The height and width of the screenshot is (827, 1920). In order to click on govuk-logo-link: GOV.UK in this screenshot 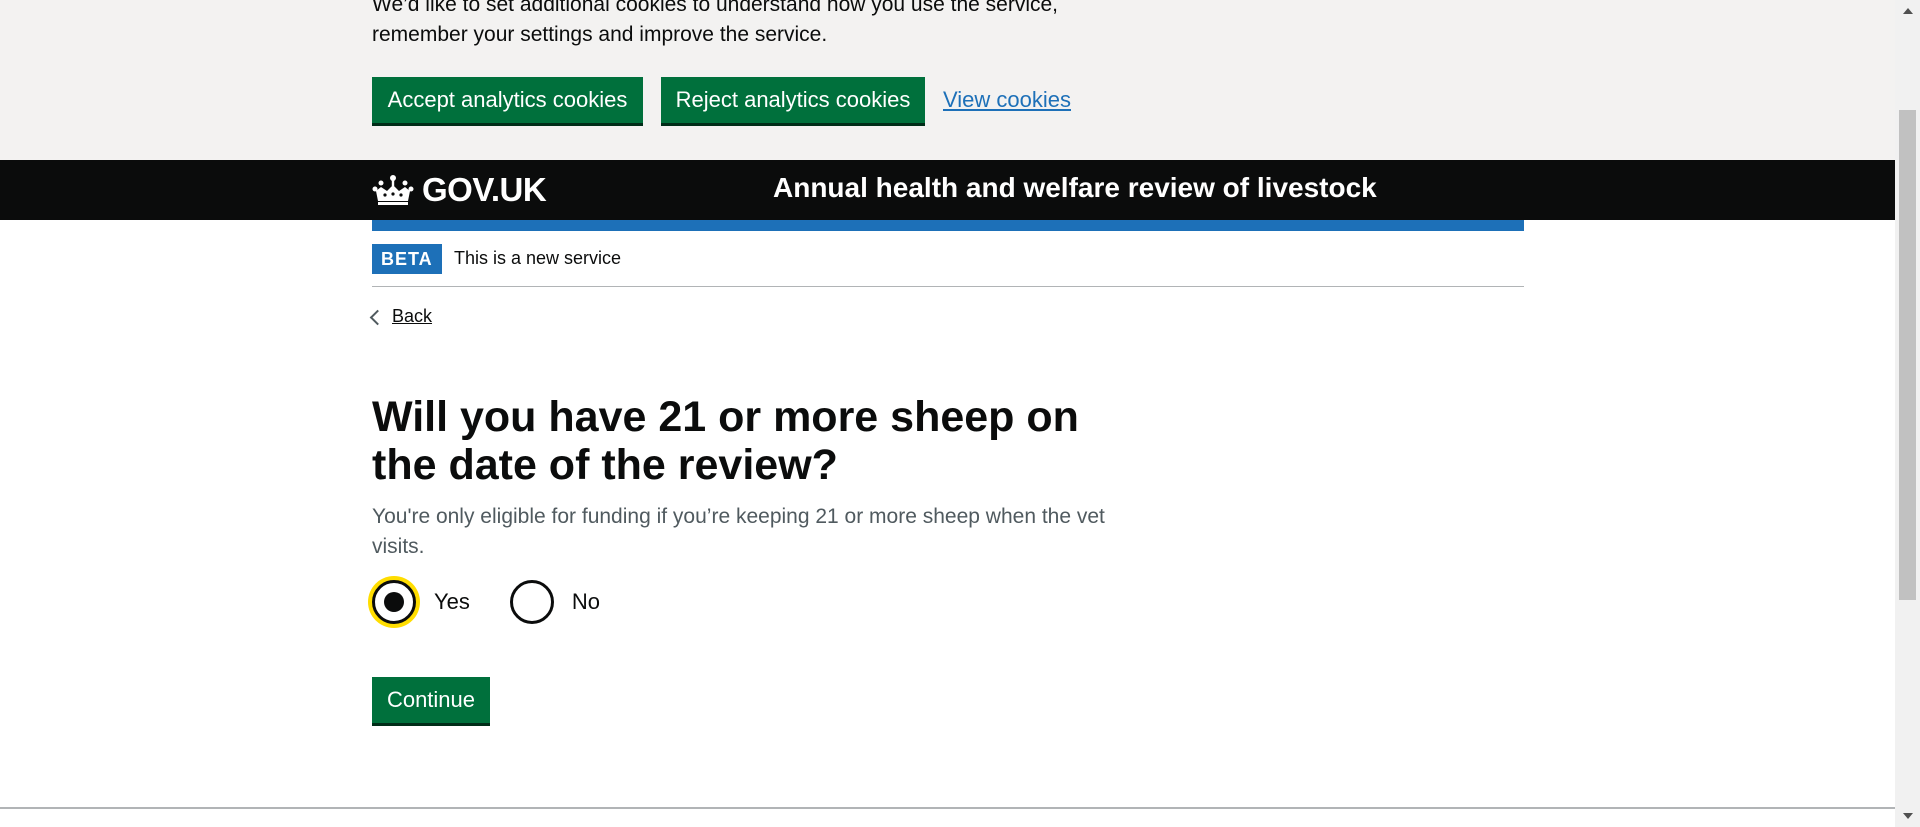, I will do `click(459, 190)`.